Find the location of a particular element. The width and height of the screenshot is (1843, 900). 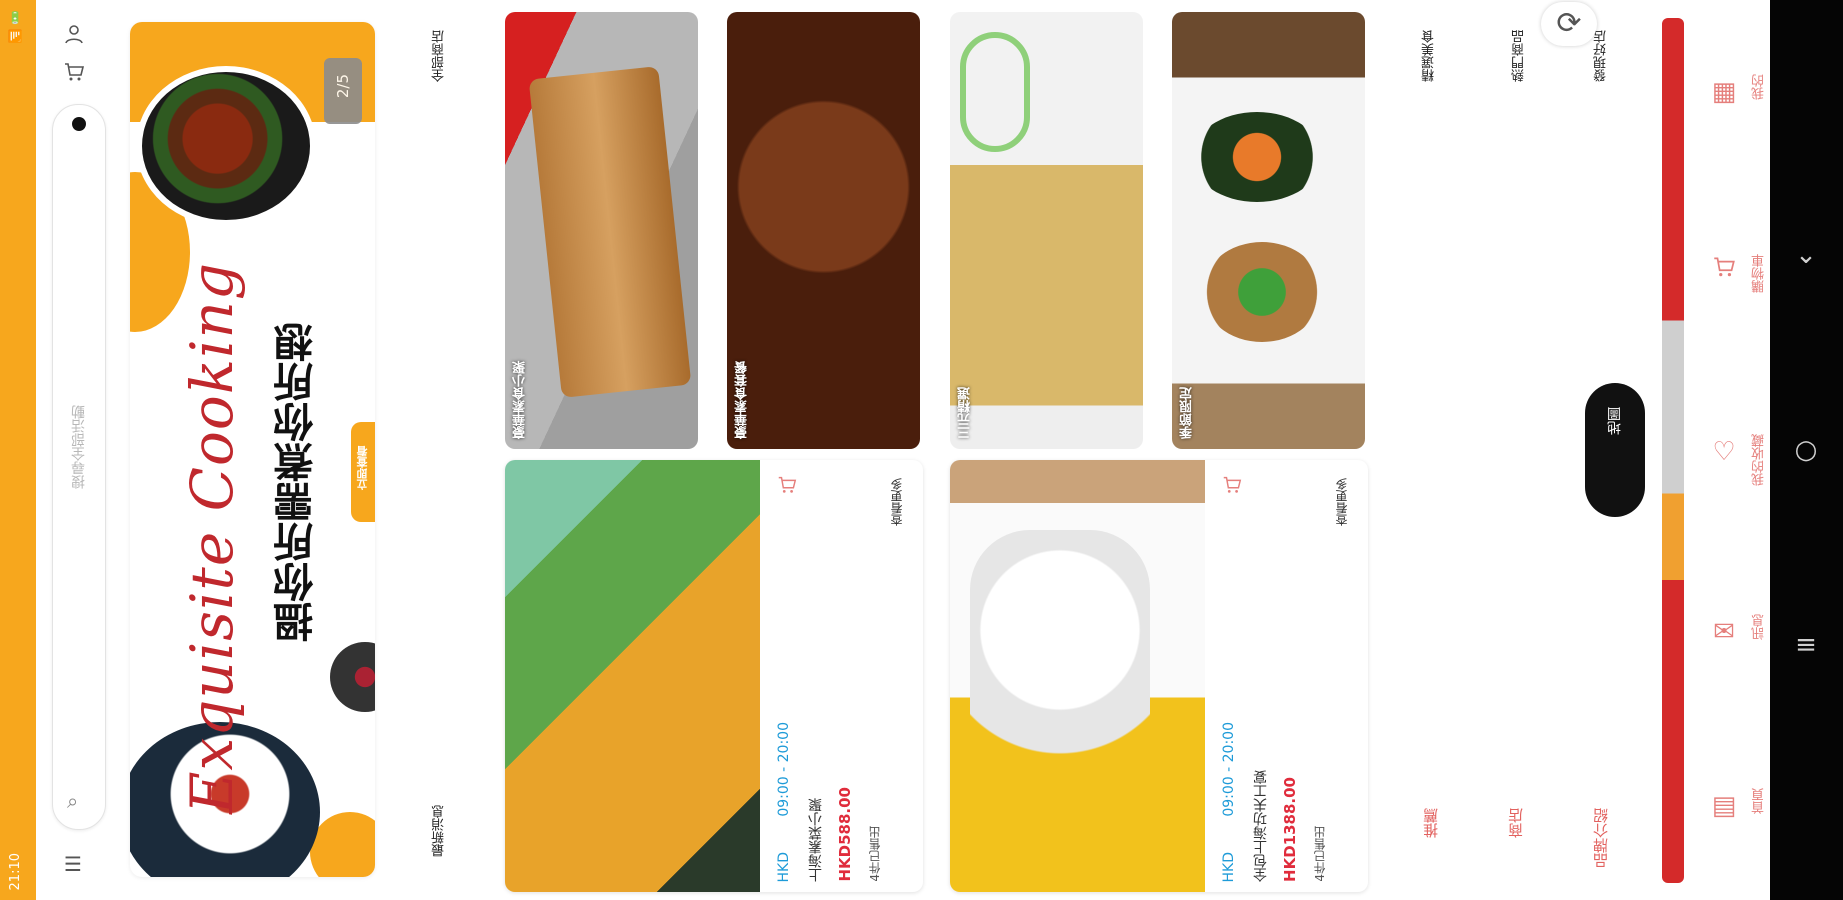

recents-icon: ≡ is located at coordinates (1806, 645).